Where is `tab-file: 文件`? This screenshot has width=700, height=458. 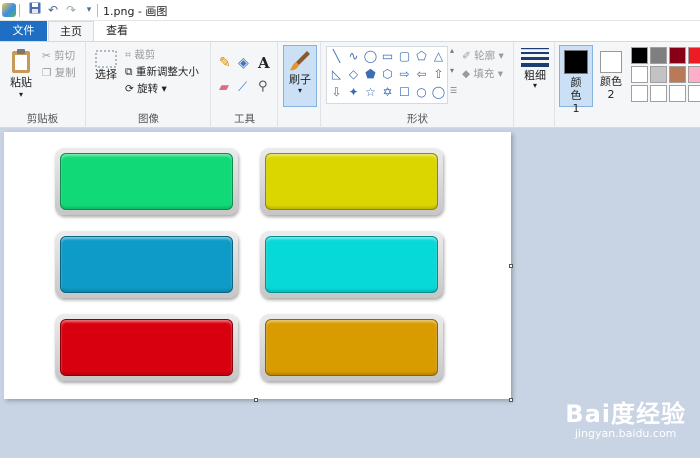
tab-file: 文件 is located at coordinates (23, 31).